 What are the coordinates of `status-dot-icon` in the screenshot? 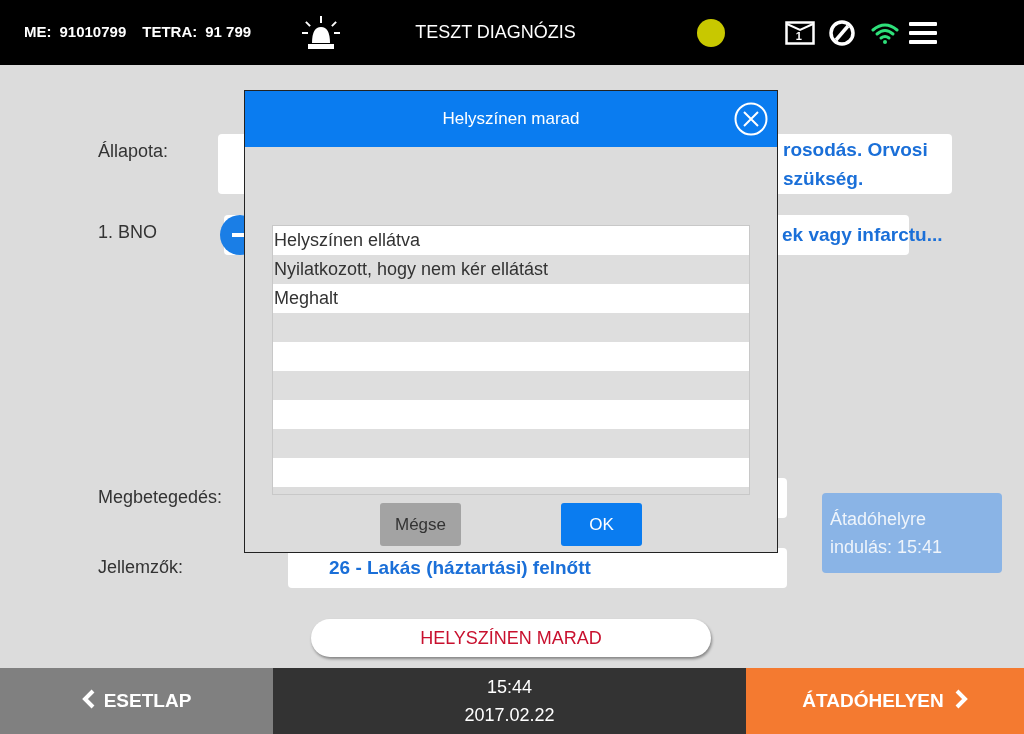 It's located at (710, 32).